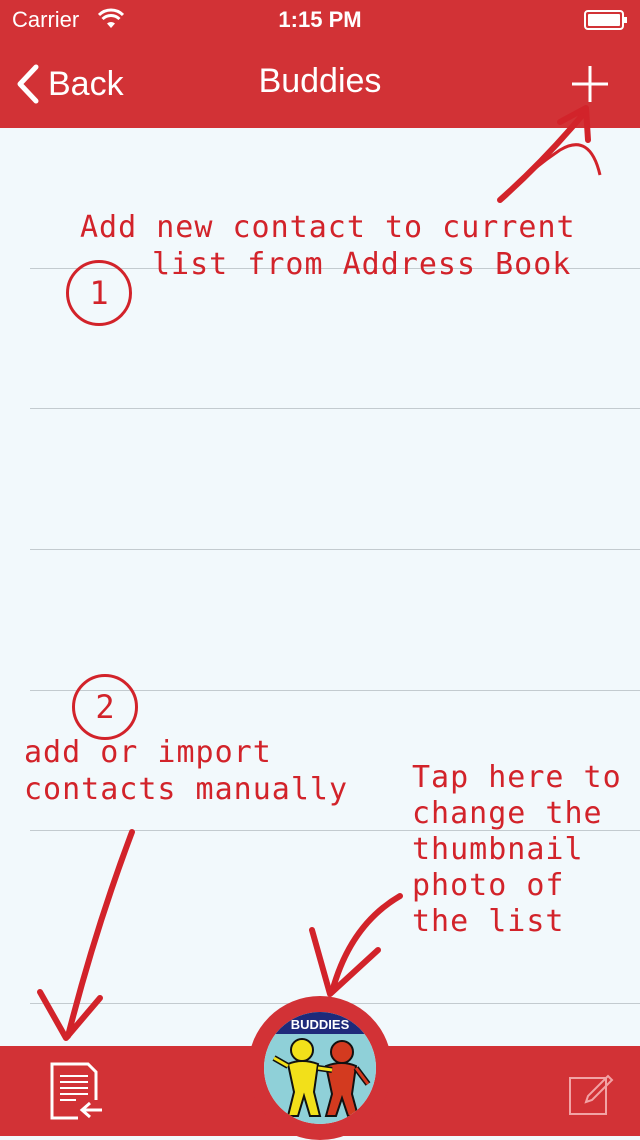 The height and width of the screenshot is (1140, 640). Describe the element at coordinates (320, 81) in the screenshot. I see `page-title: Buddies` at that location.